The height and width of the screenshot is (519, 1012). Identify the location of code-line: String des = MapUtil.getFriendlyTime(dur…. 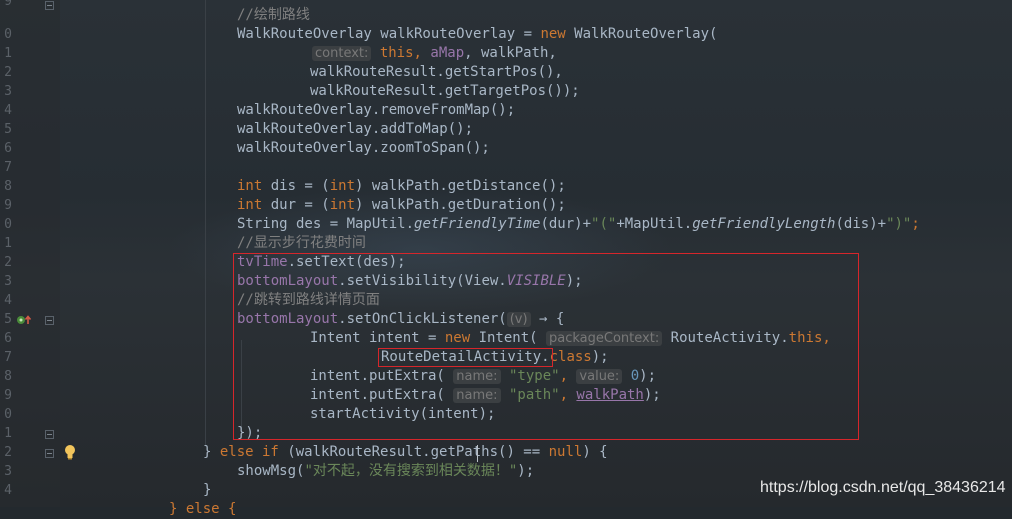
(578, 224).